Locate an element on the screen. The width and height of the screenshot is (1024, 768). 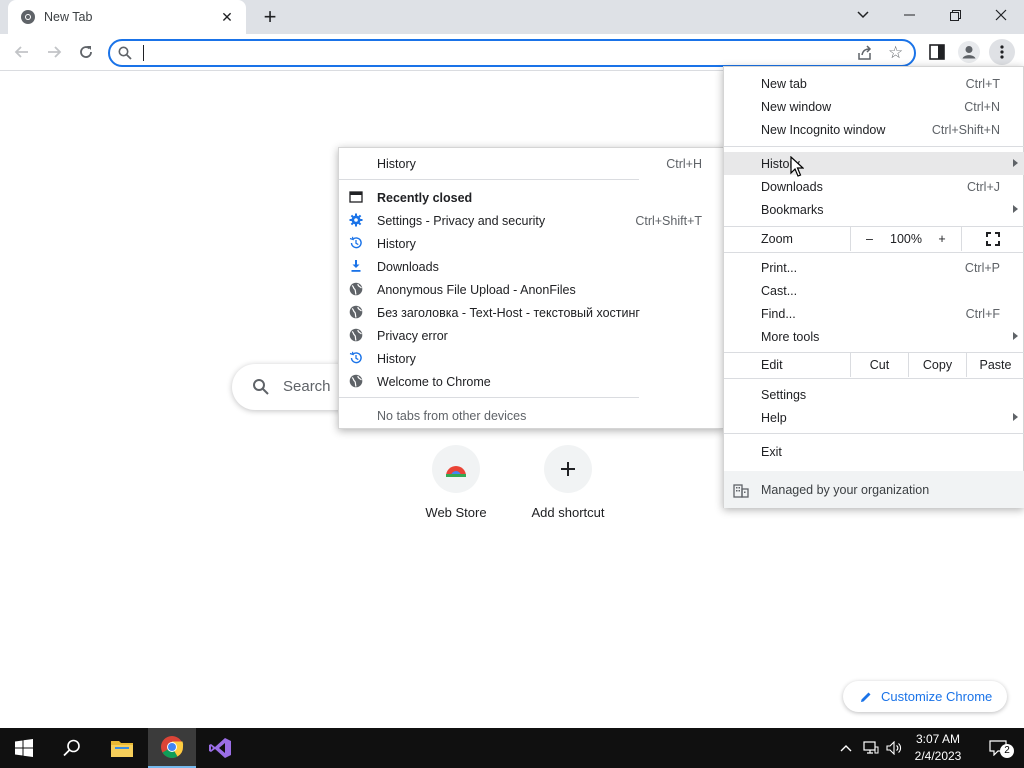
menu-item-new-tab: New tab Ctrl+T is located at coordinates (874, 83).